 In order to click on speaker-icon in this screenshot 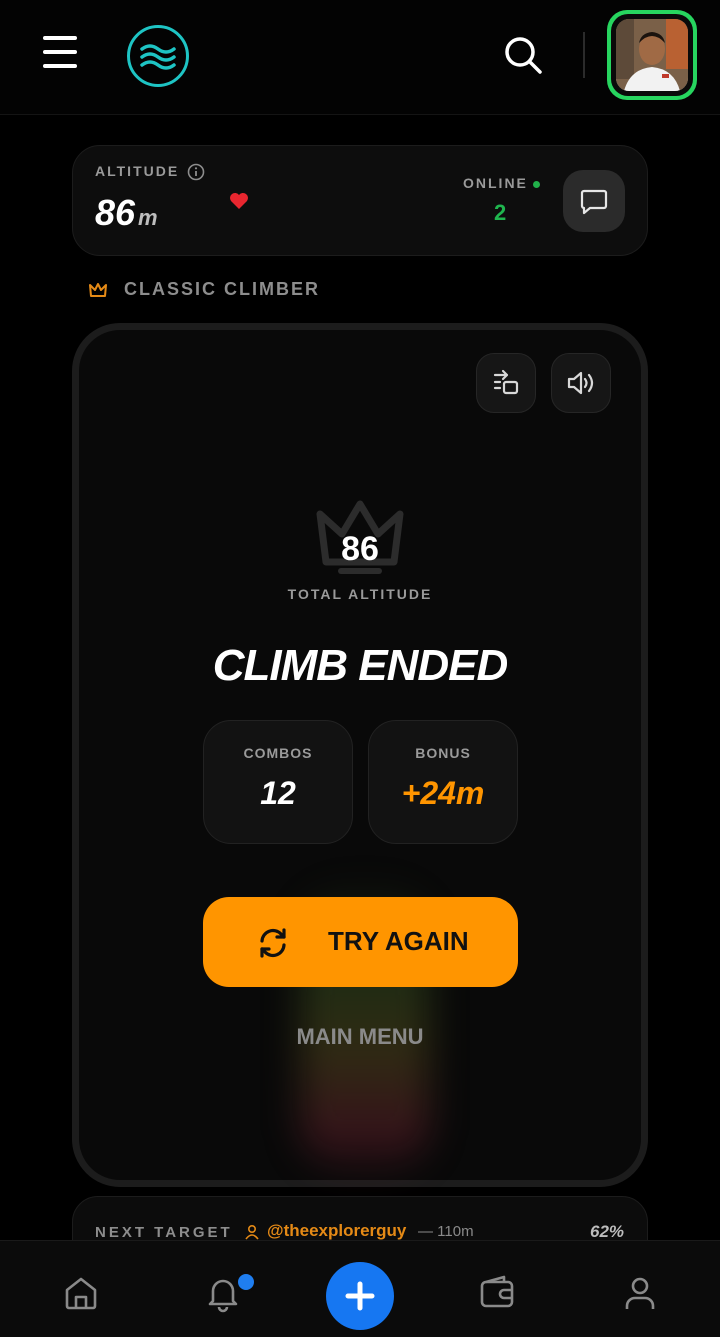, I will do `click(580, 383)`.